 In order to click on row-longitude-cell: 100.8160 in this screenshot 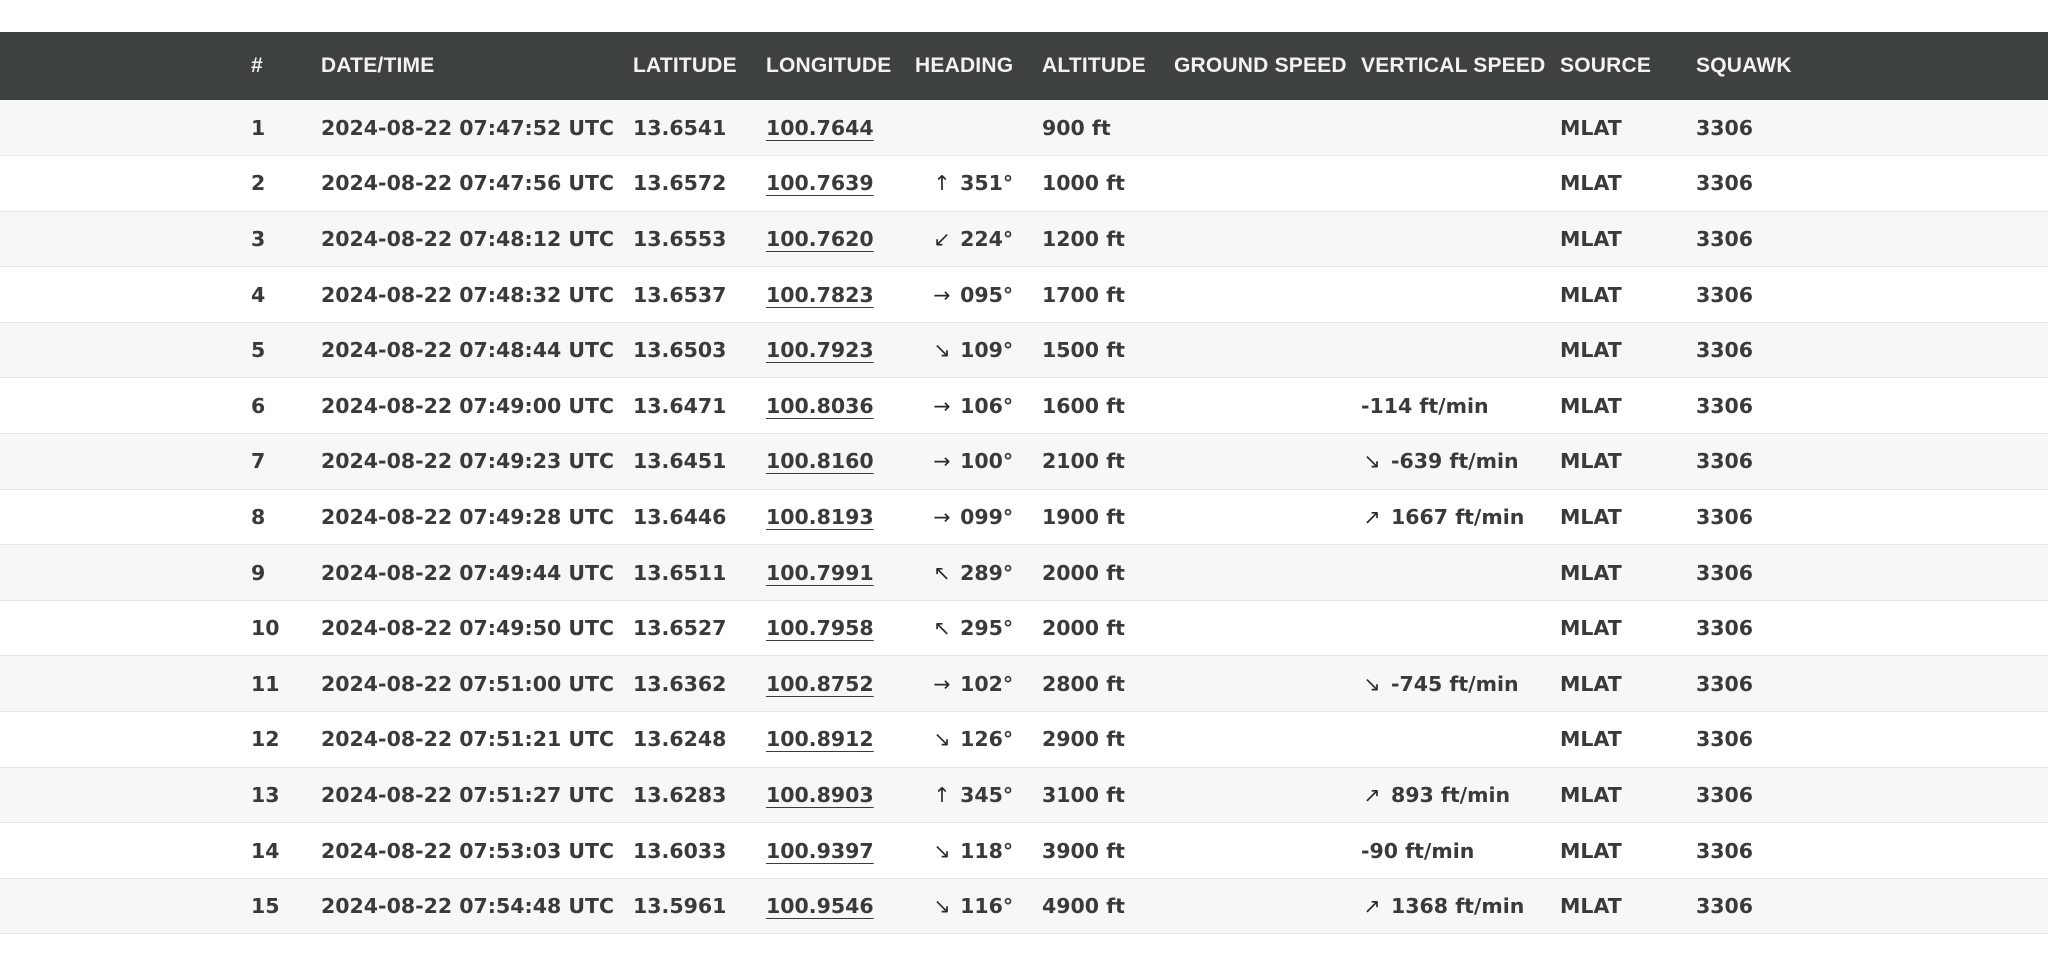, I will do `click(840, 462)`.